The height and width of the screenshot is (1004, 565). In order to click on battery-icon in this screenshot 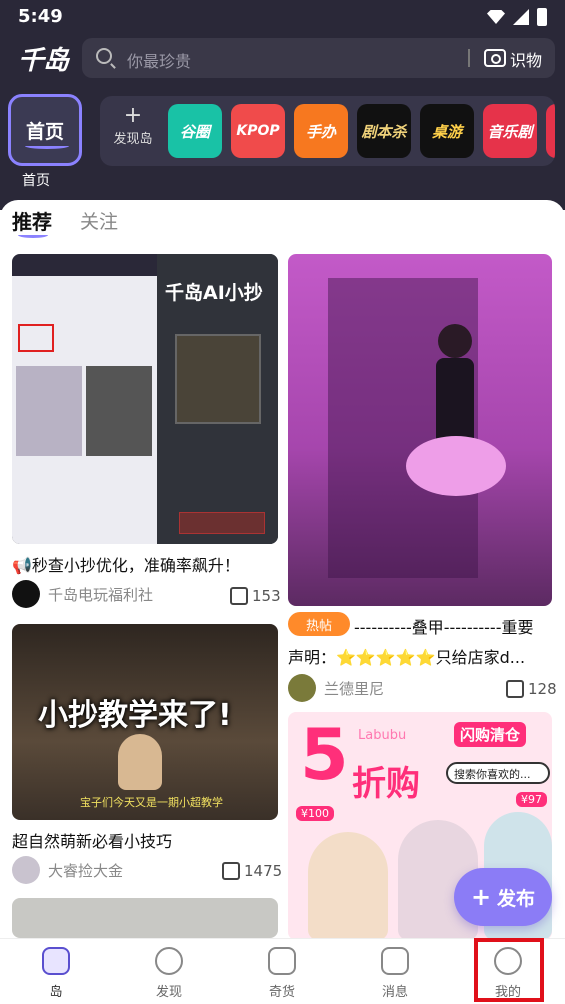, I will do `click(542, 17)`.